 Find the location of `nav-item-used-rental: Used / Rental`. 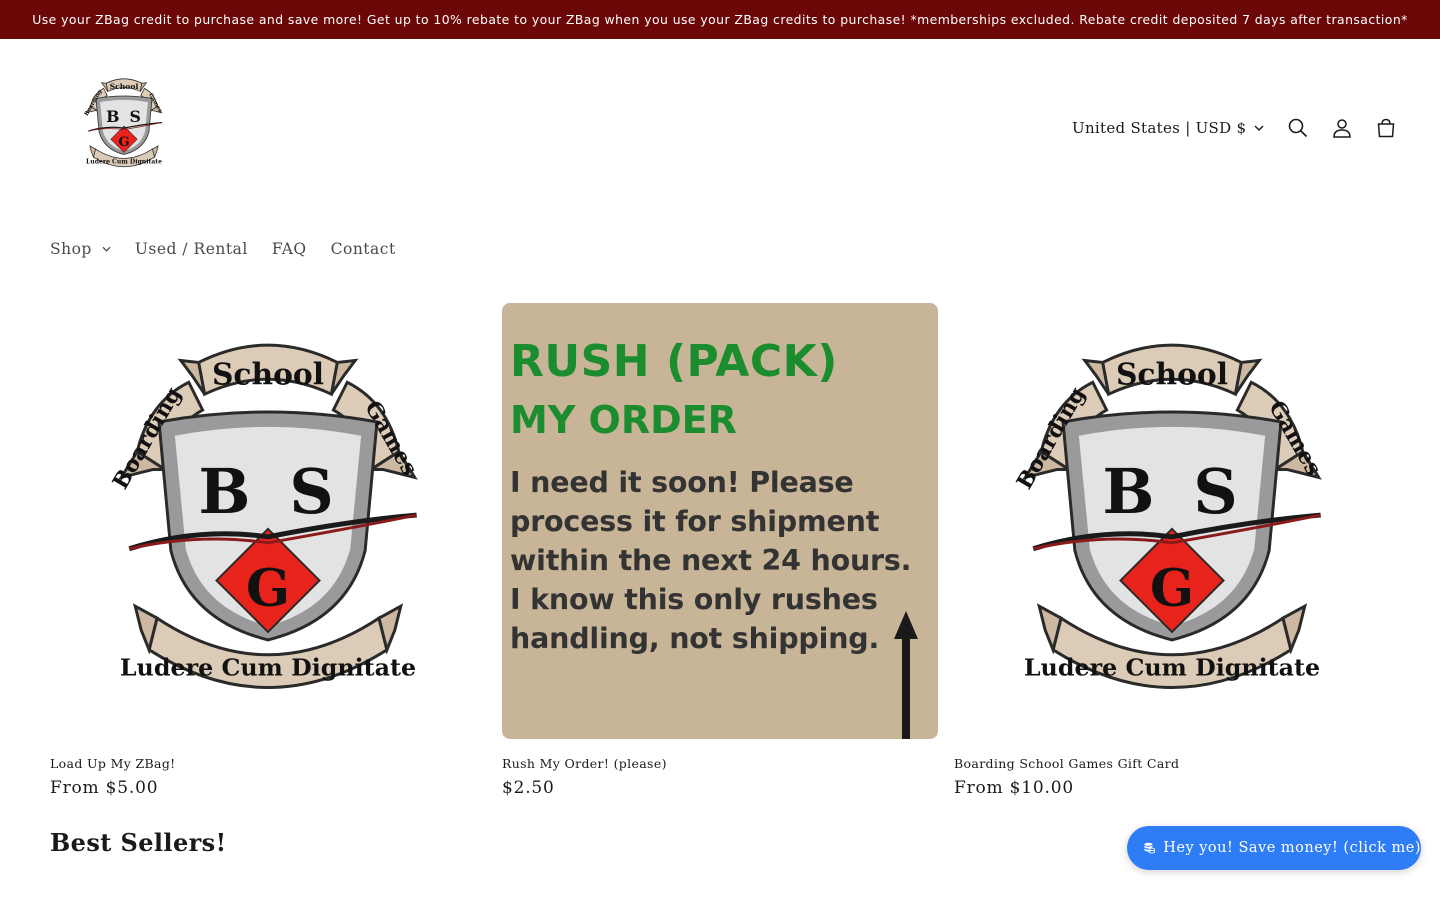

nav-item-used-rental: Used / Rental is located at coordinates (191, 249).